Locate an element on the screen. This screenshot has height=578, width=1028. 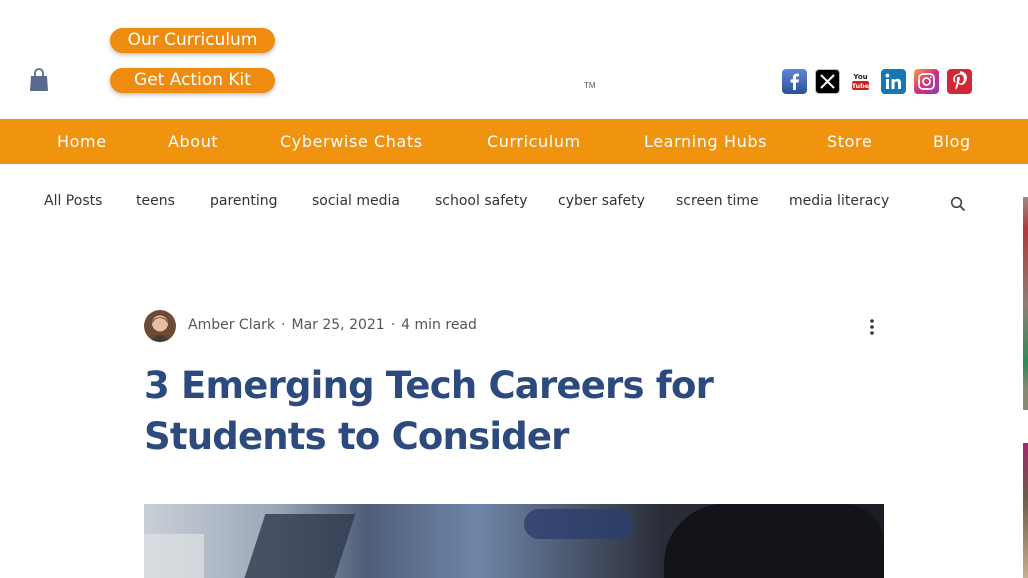
get-action-kit-button: Get Action Kit is located at coordinates (192, 80).